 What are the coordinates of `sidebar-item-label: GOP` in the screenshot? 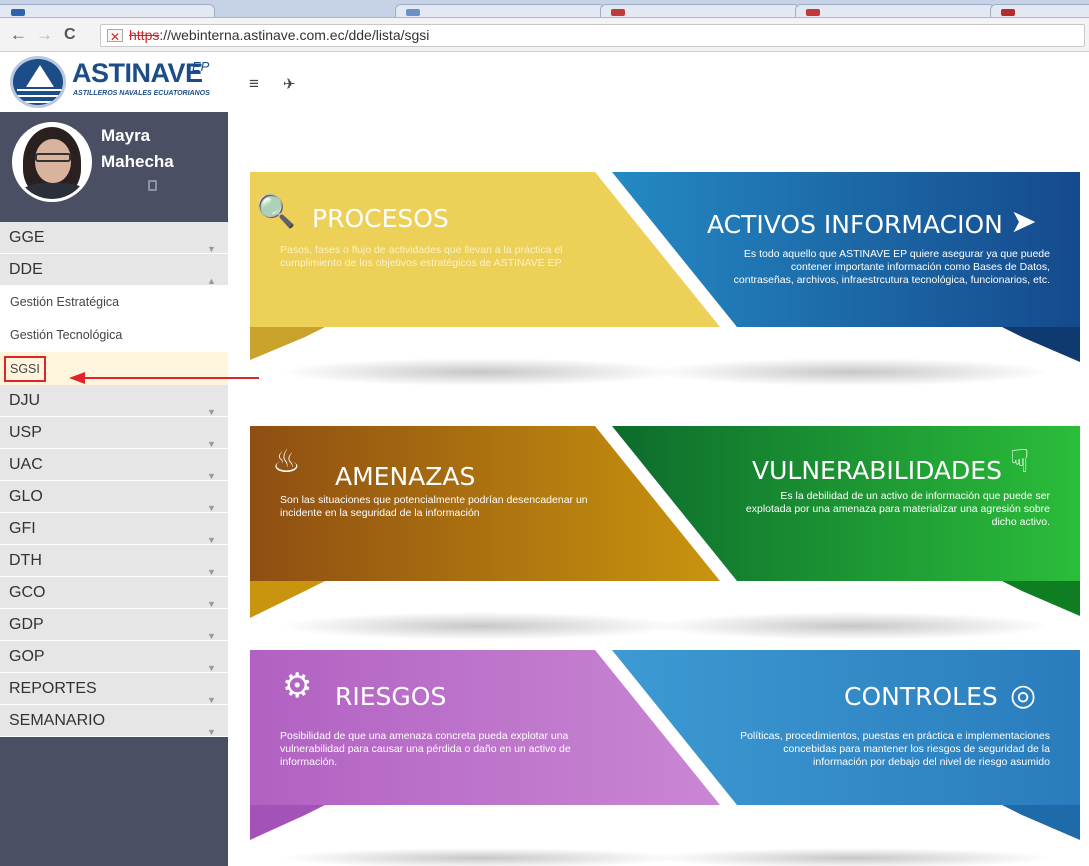 It's located at (27, 656).